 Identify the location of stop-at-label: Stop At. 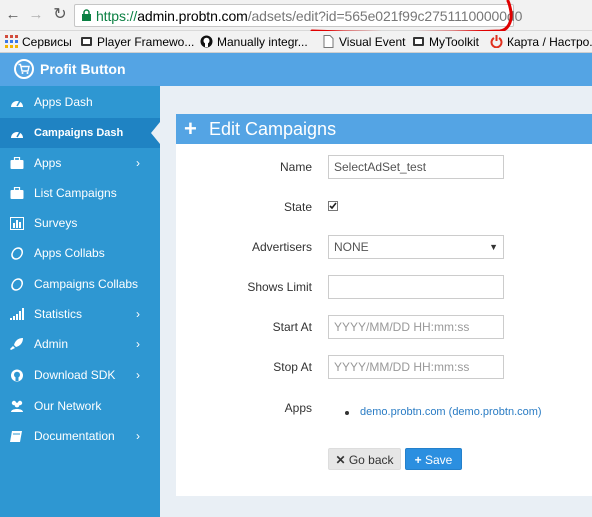
(292, 367).